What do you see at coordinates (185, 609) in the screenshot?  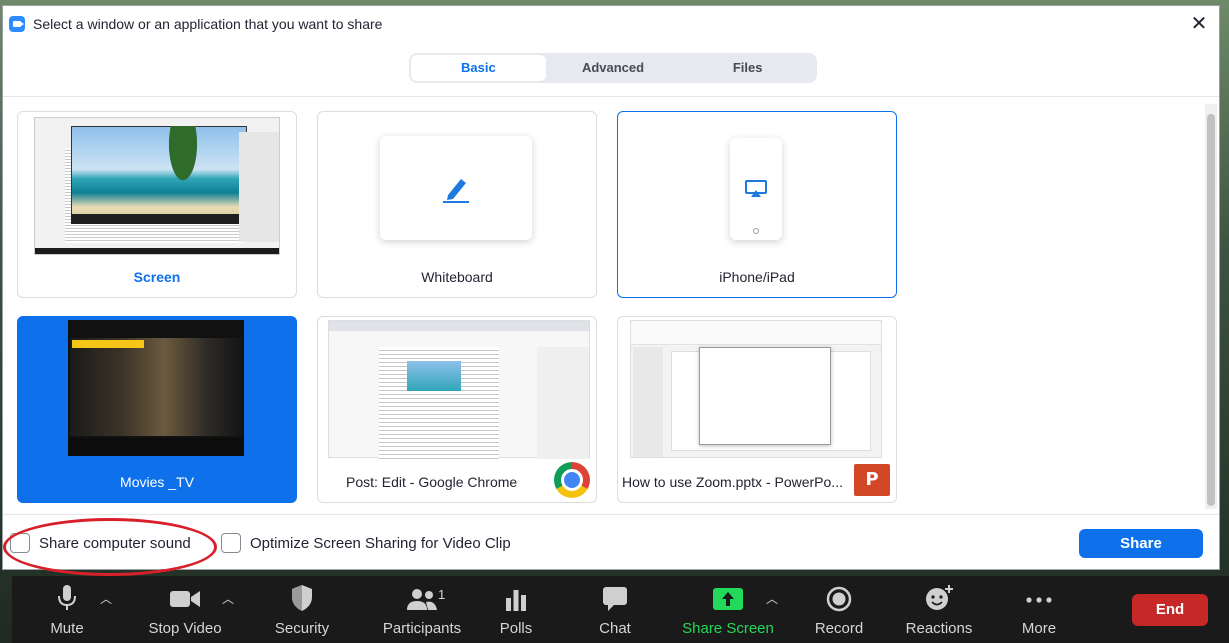 I see `stop-video-button: Stop Video` at bounding box center [185, 609].